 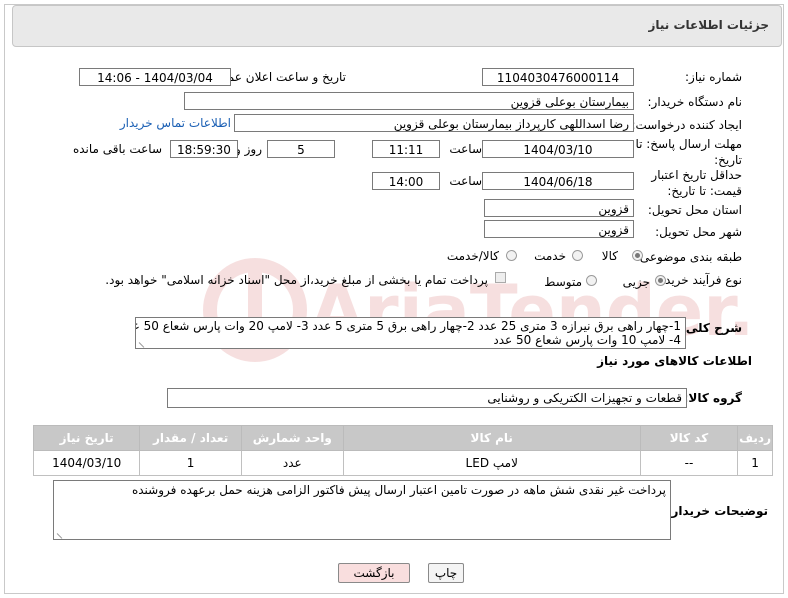 What do you see at coordinates (117, 149) in the screenshot?
I see `remaining-label: ساعت باقی مانده` at bounding box center [117, 149].